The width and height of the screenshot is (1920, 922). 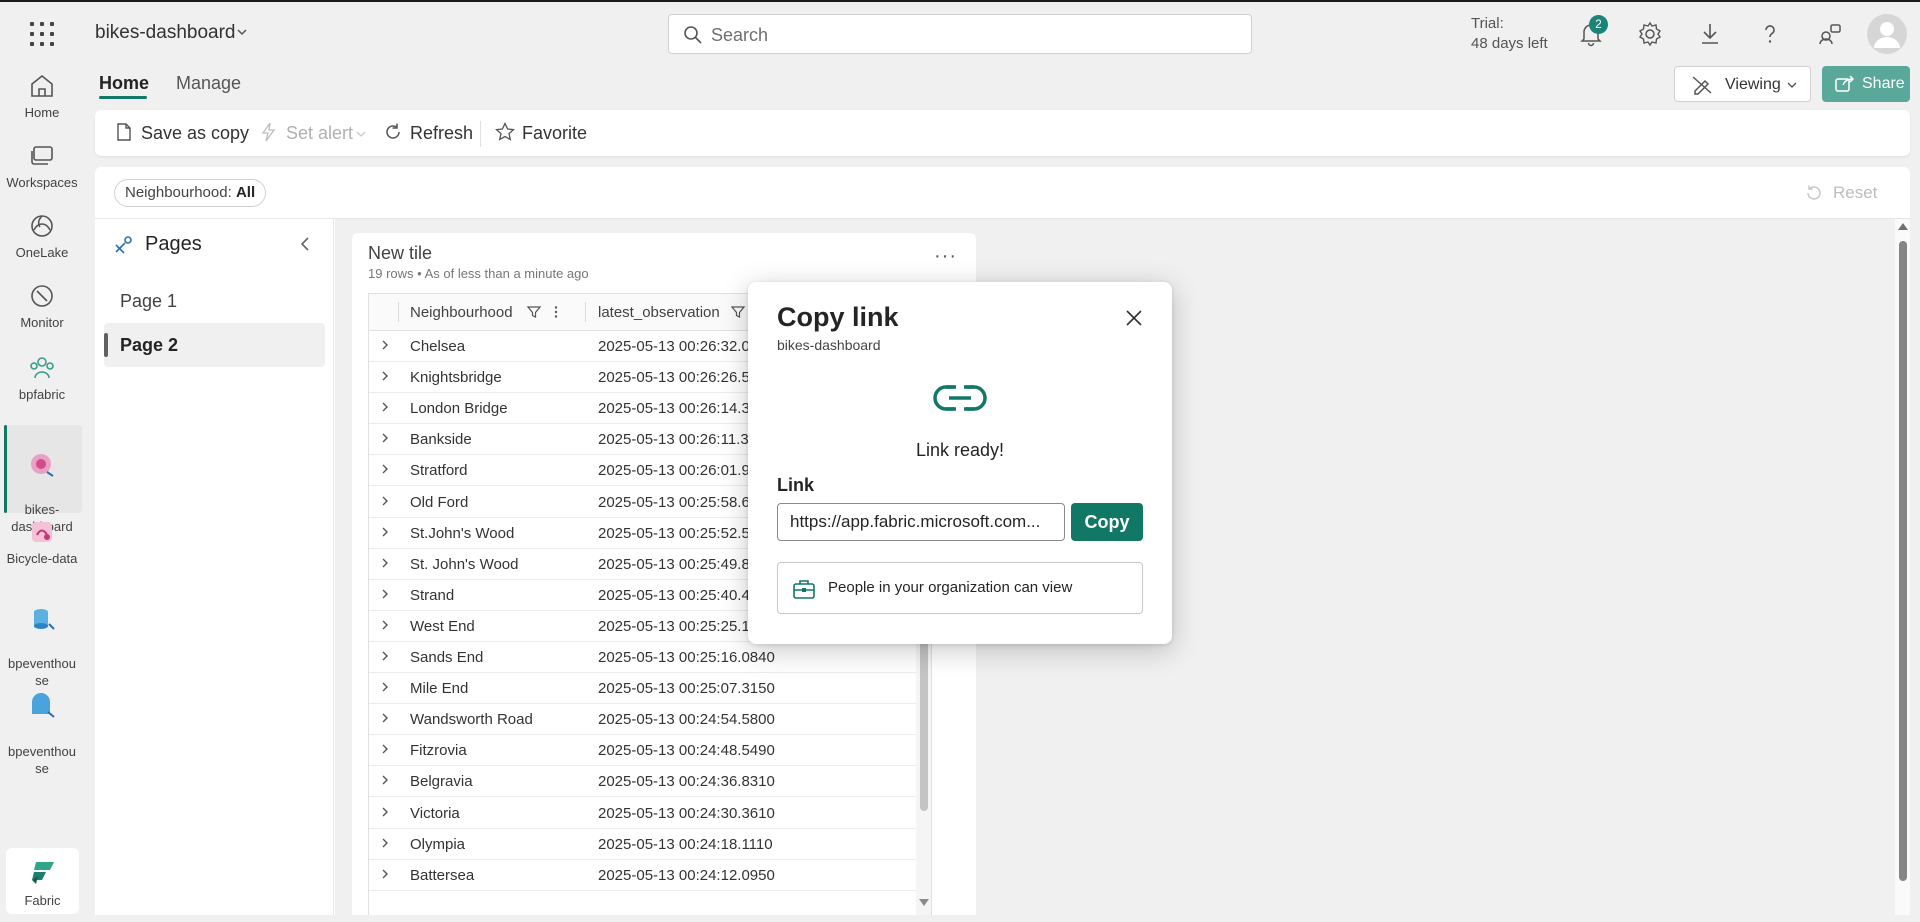 What do you see at coordinates (42, 112) in the screenshot?
I see `rail-label: Home` at bounding box center [42, 112].